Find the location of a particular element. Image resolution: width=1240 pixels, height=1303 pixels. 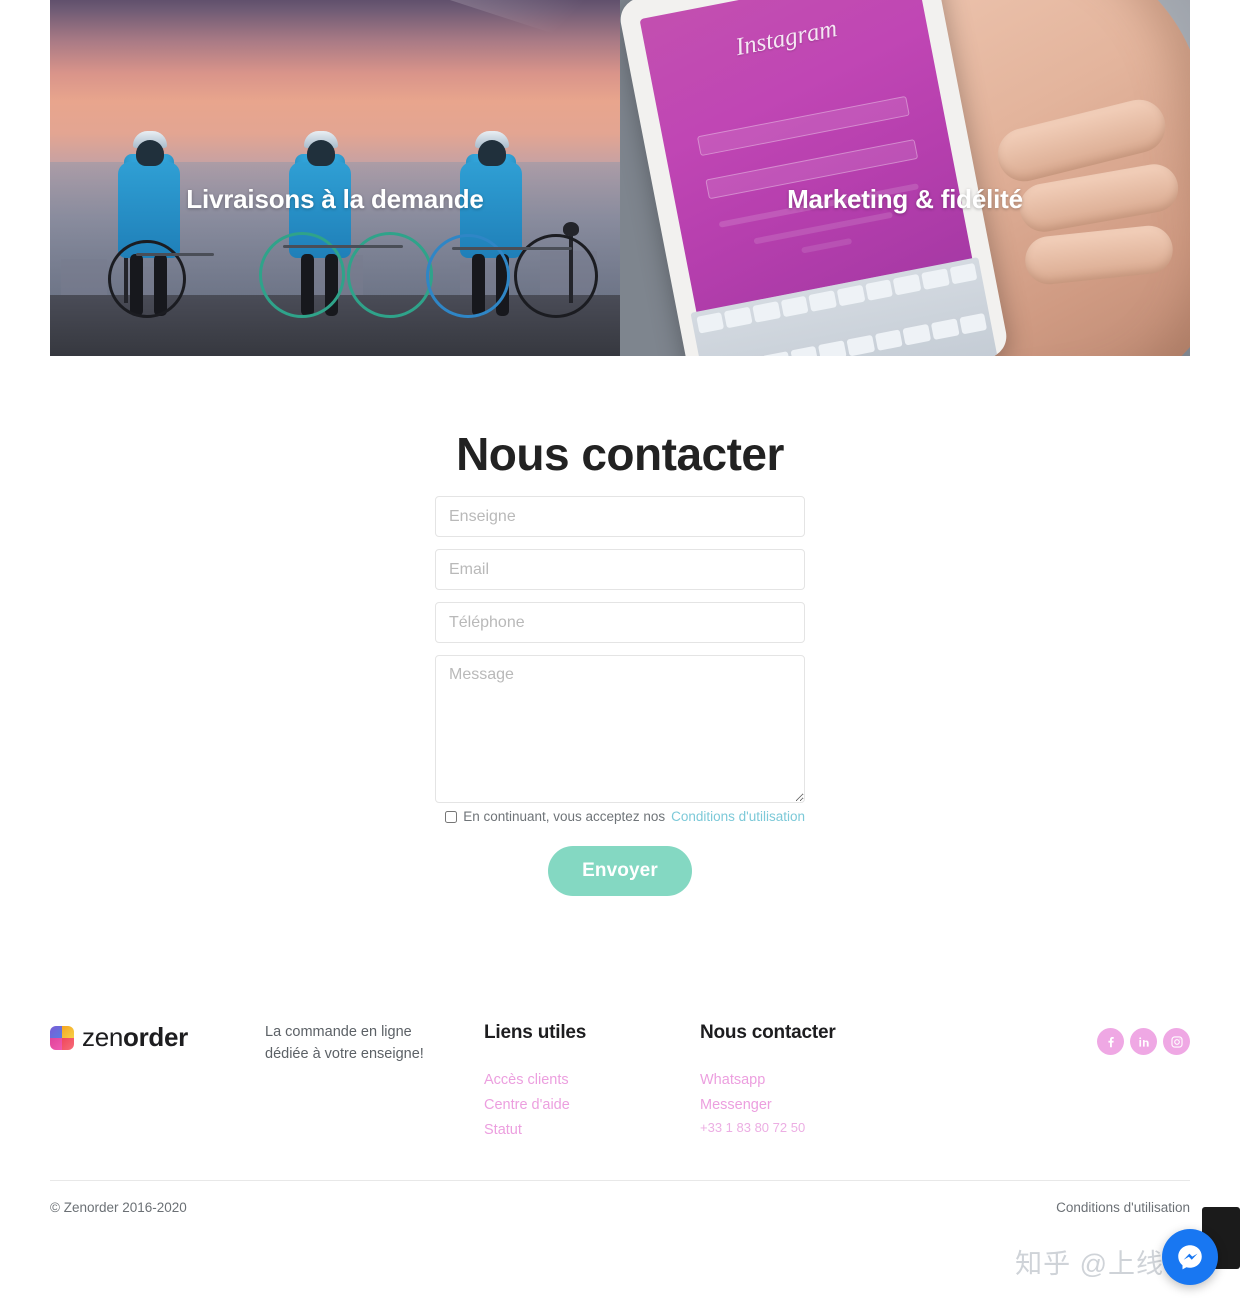

footer-link-acces-clients: Accès clients is located at coordinates (535, 1080).